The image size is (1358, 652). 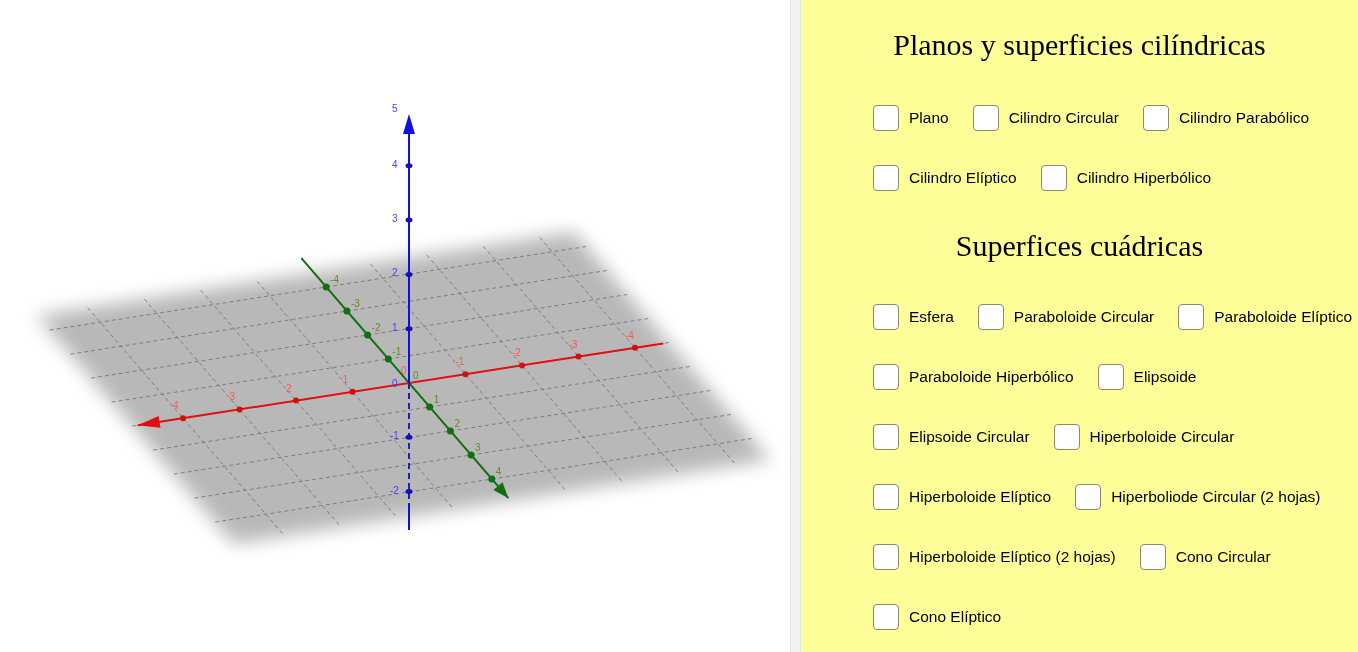 I want to click on checkbox-label: Cono Elíptico, so click(x=955, y=617).